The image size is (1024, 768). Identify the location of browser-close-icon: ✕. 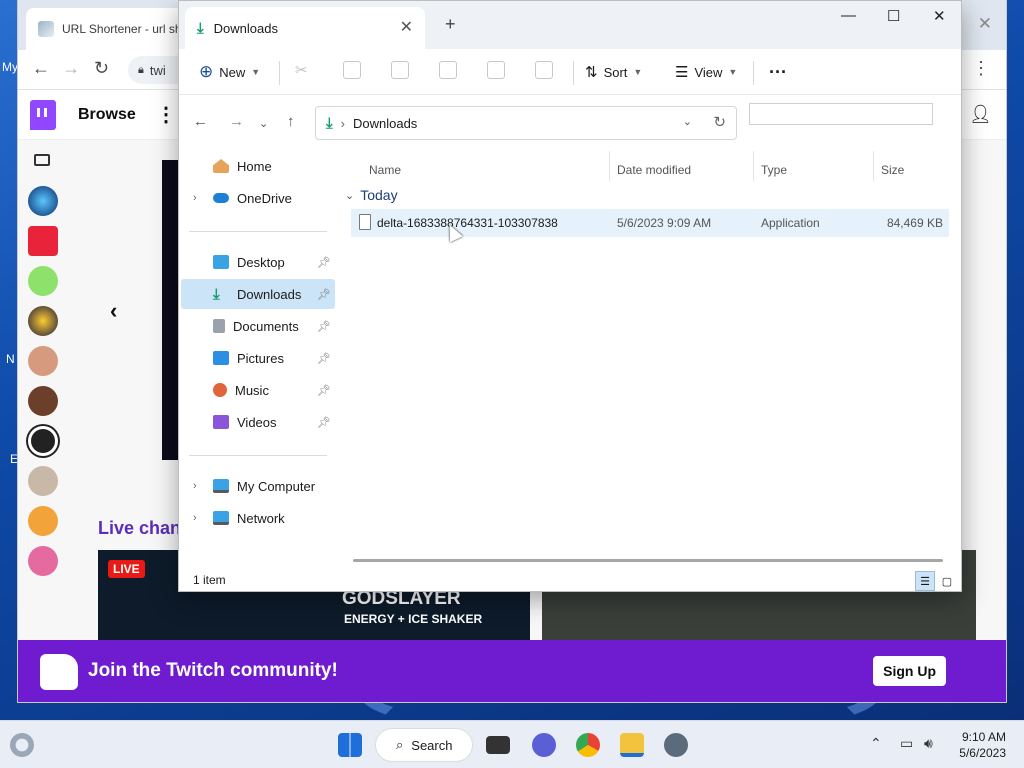
(985, 24).